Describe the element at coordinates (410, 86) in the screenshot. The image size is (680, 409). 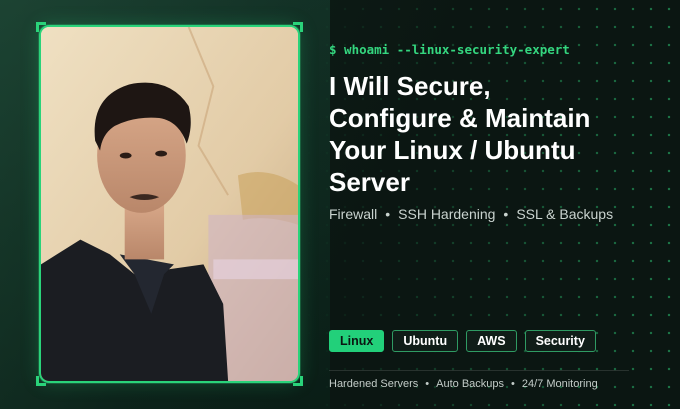
I see `headline-line-1: I Will Secure,` at that location.